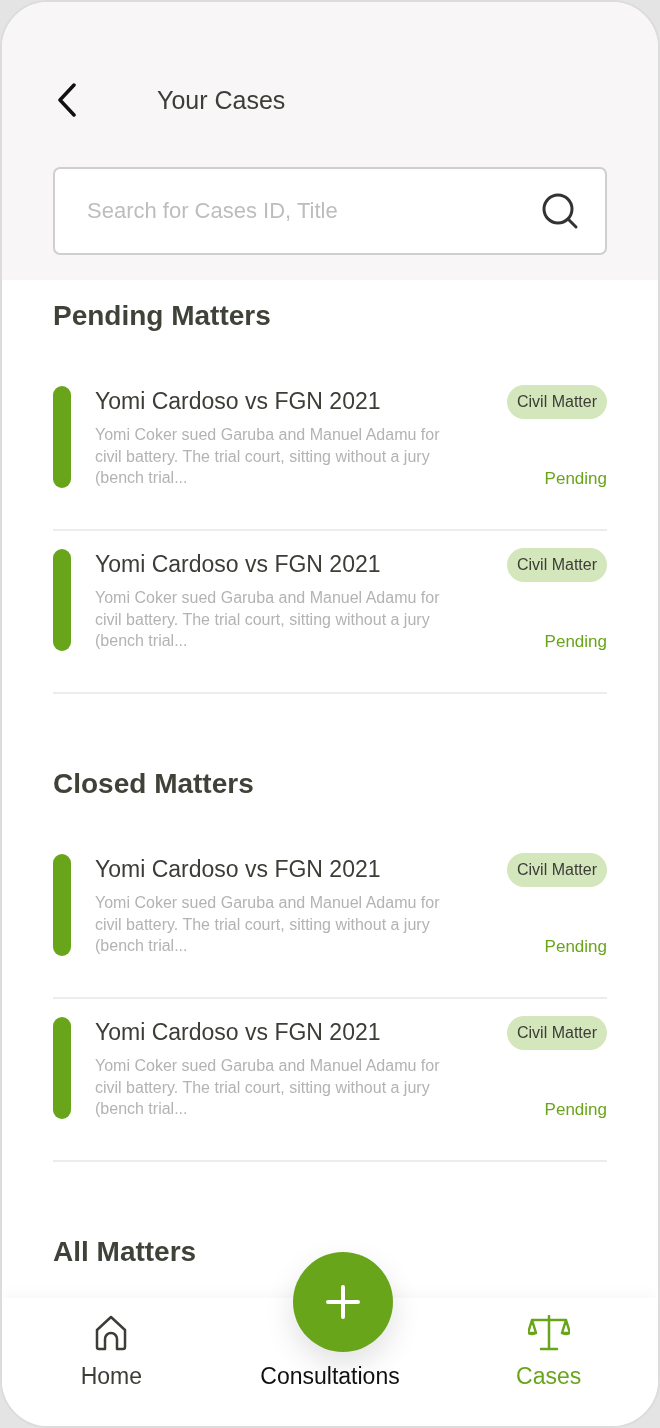 This screenshot has width=660, height=1428. Describe the element at coordinates (330, 1376) in the screenshot. I see `nav-tab: Consultations` at that location.